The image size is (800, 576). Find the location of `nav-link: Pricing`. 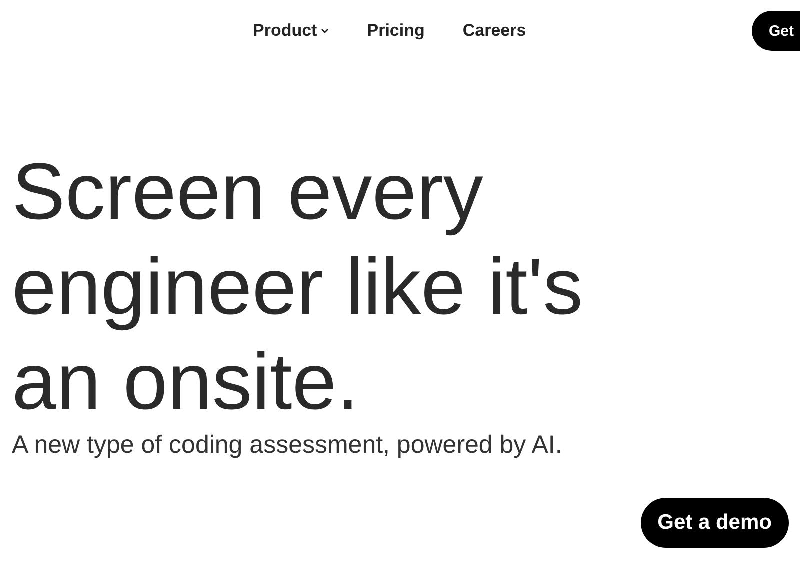

nav-link: Pricing is located at coordinates (396, 31).